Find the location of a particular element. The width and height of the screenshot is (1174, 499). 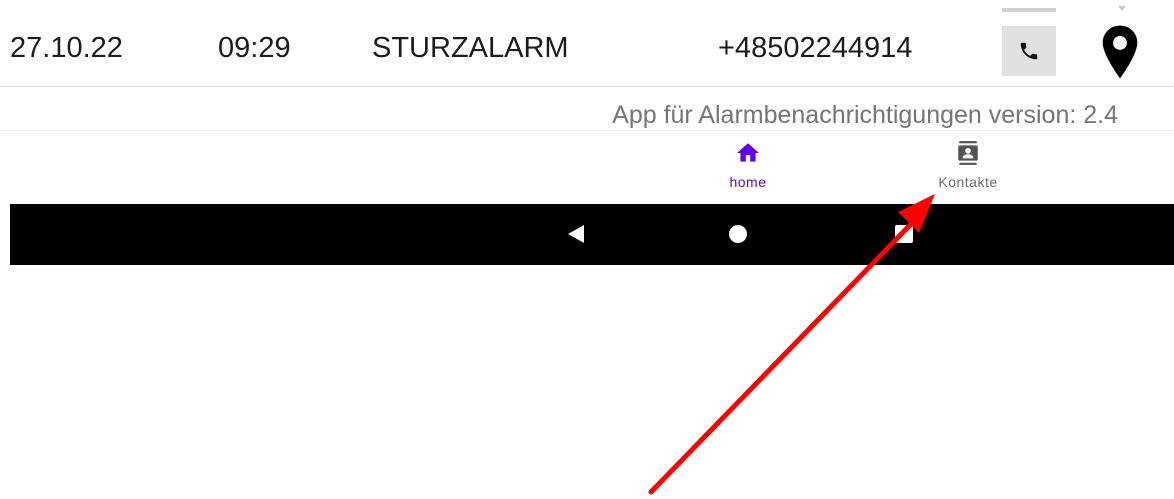

system-navigation-bar is located at coordinates (592, 234).